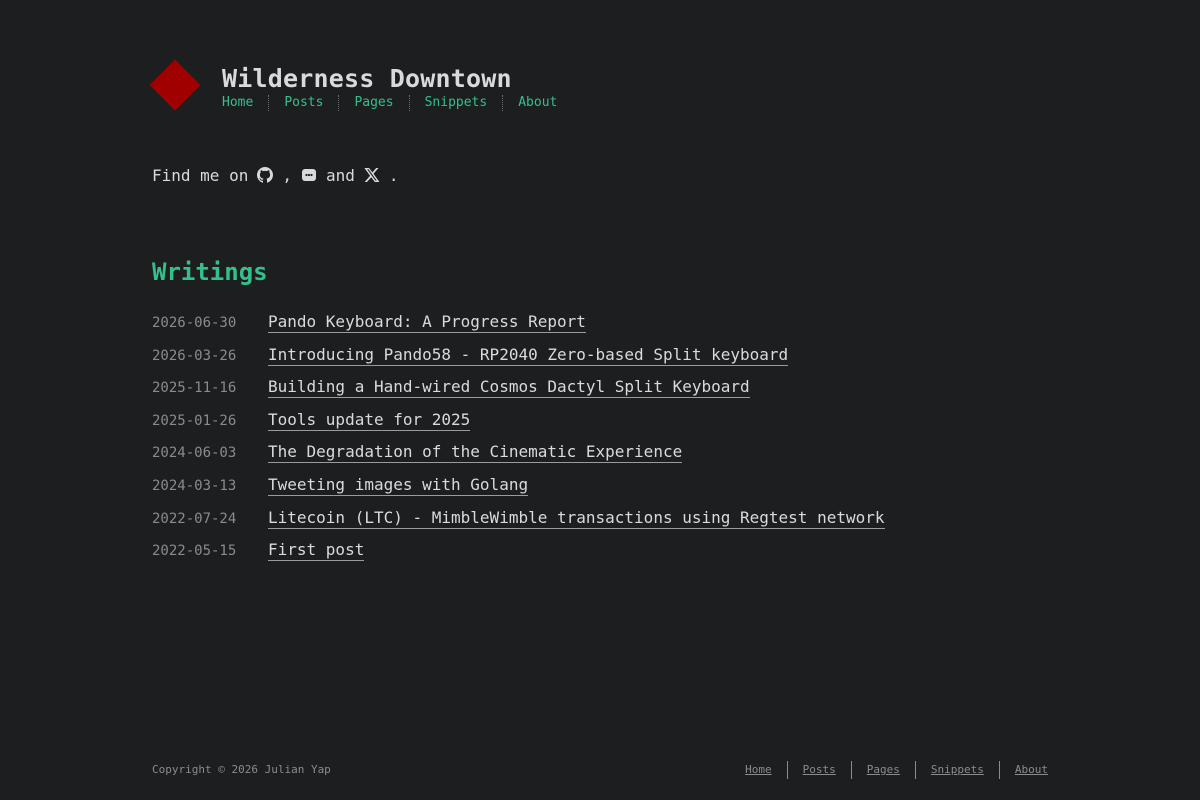  Describe the element at coordinates (398, 485) in the screenshot. I see `post-link: Tweeting images with Golang` at that location.